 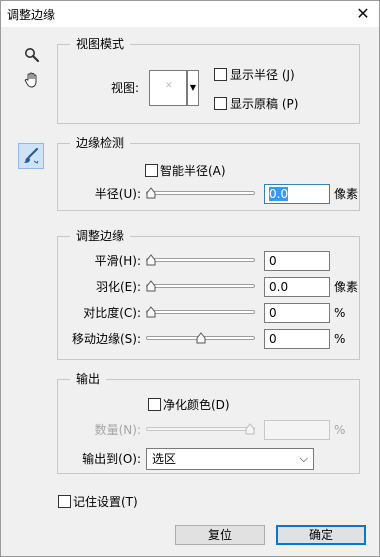 What do you see at coordinates (297, 313) in the screenshot?
I see `contrast-input: 0` at bounding box center [297, 313].